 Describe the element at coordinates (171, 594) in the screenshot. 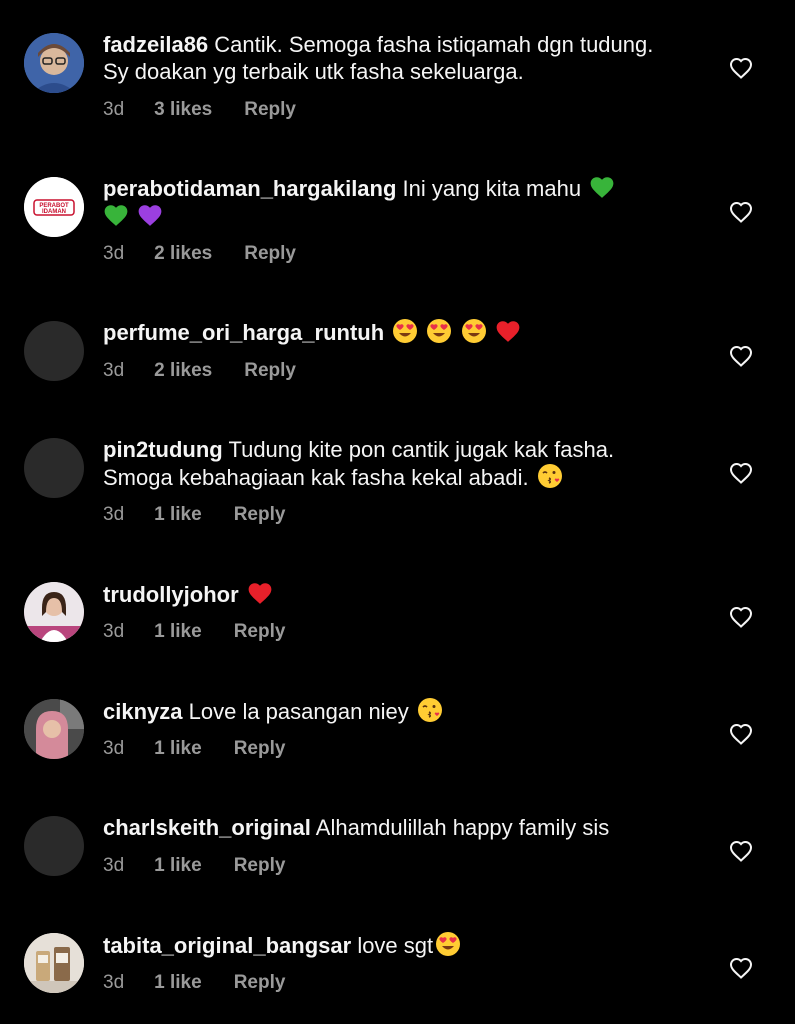

I see `comment-username: trudollyjohor` at that location.